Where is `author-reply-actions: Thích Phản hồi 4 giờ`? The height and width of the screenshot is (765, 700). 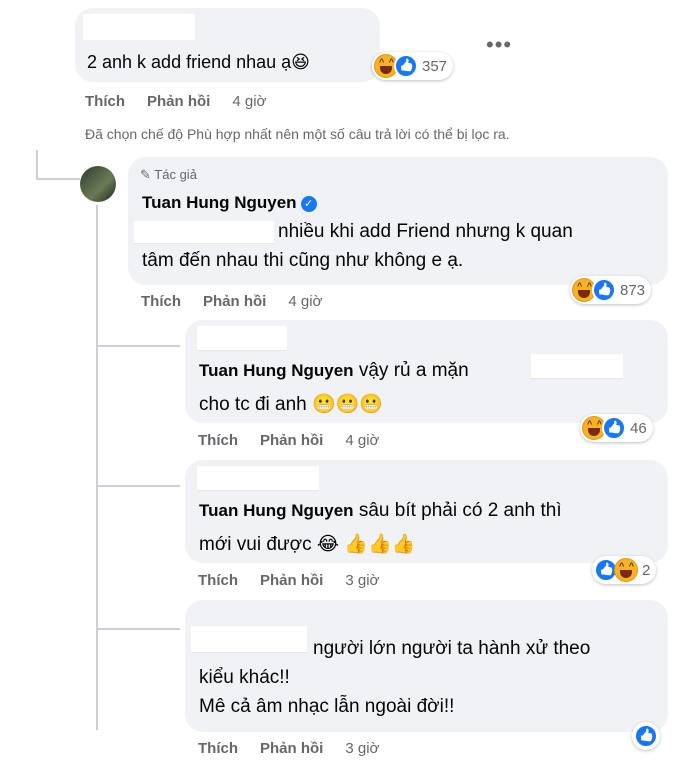
author-reply-actions: Thích Phản hồi 4 giờ is located at coordinates (231, 301).